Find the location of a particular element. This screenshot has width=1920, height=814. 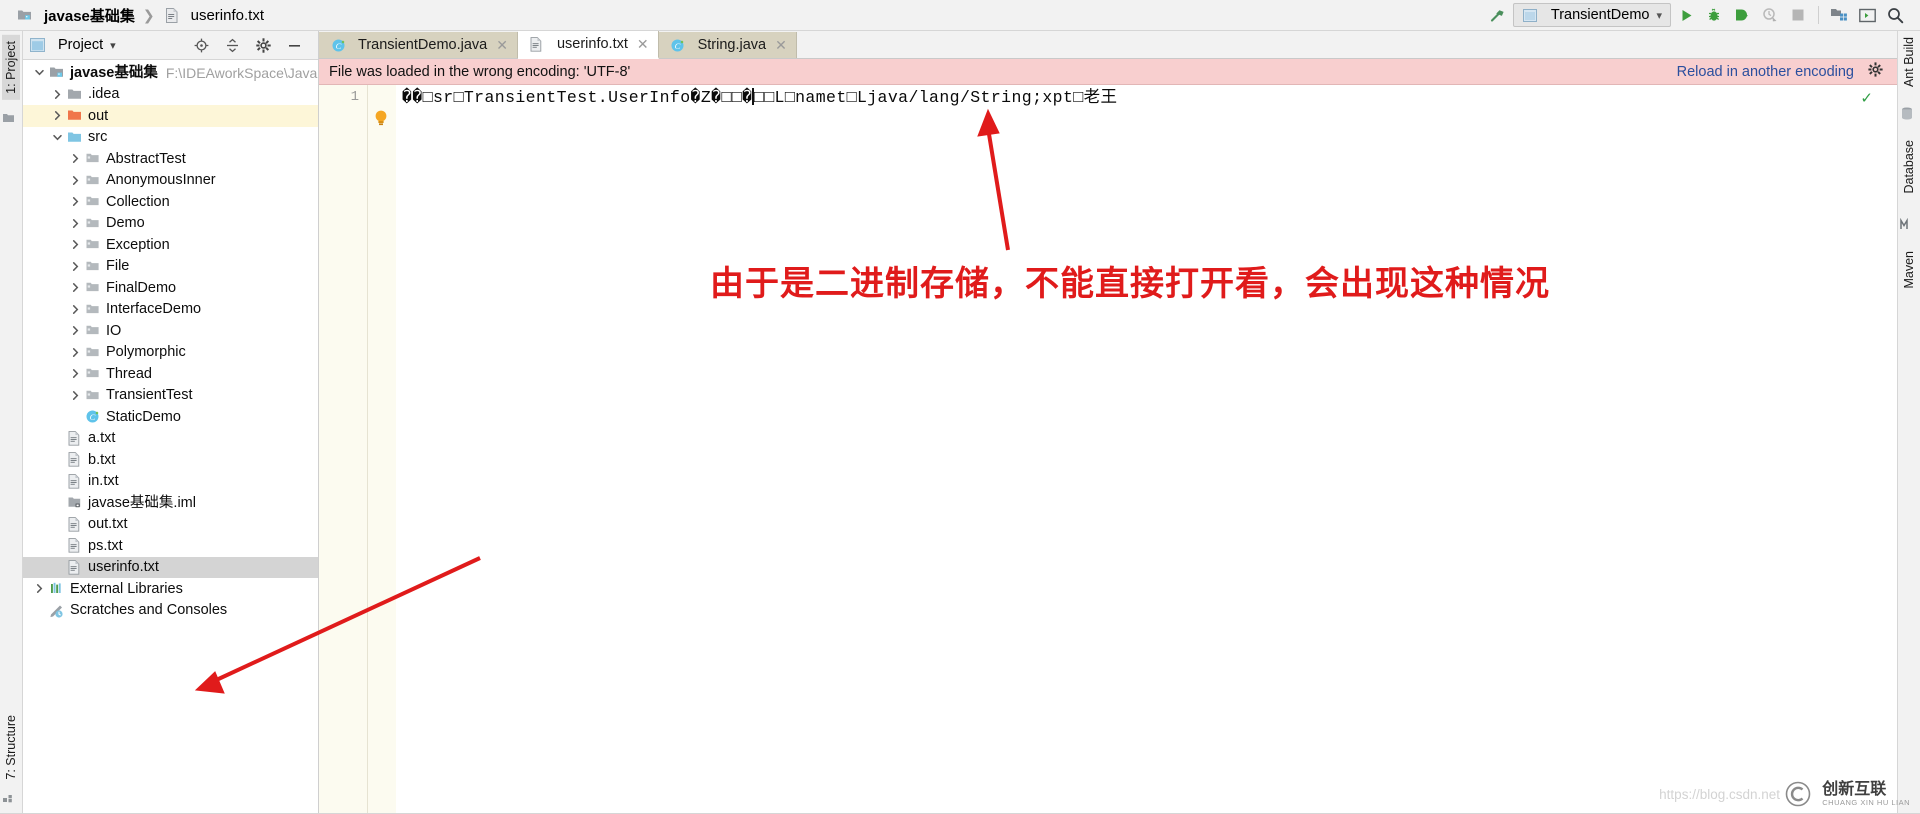

maven-icon is located at coordinates (1906, 224).